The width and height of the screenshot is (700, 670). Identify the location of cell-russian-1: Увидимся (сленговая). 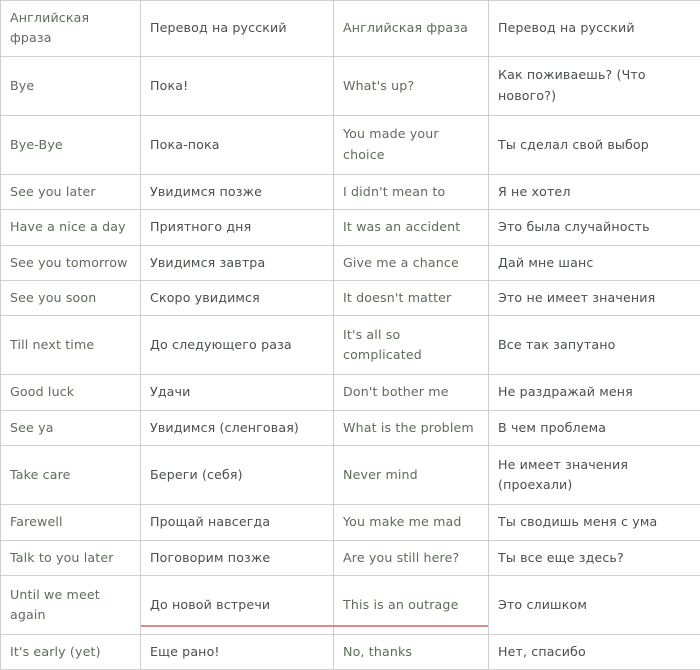
(237, 427).